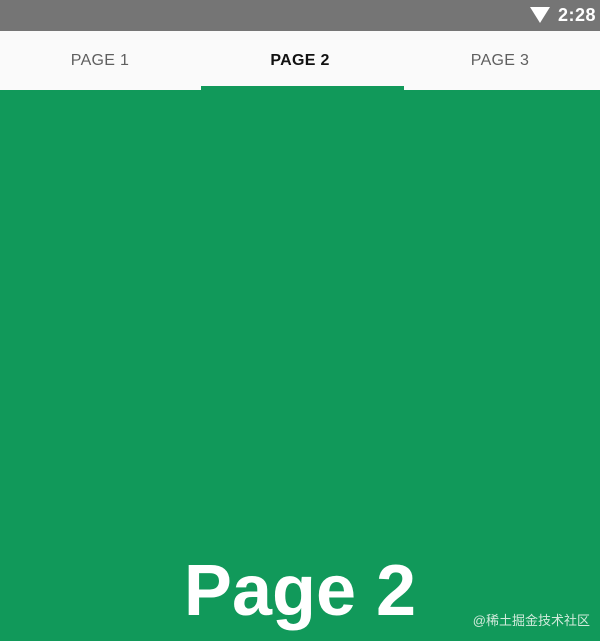 This screenshot has height=641, width=600. Describe the element at coordinates (576, 15) in the screenshot. I see `status-time: 2:28` at that location.